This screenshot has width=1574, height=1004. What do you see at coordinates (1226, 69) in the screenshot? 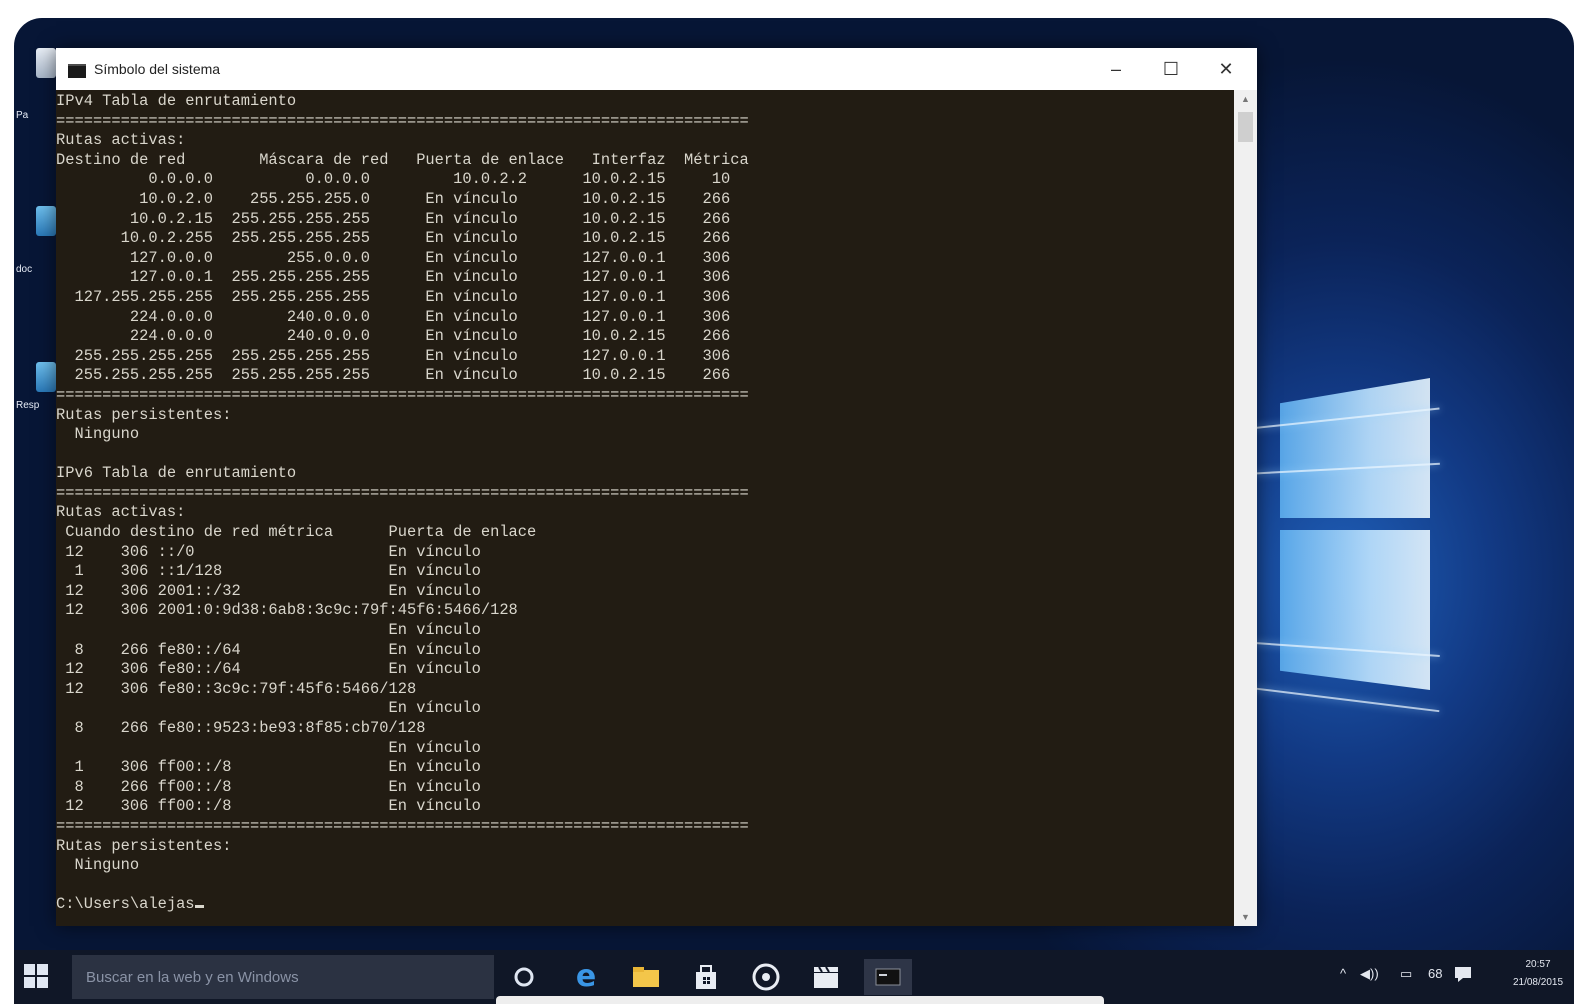
I see `close-button: ✕` at bounding box center [1226, 69].